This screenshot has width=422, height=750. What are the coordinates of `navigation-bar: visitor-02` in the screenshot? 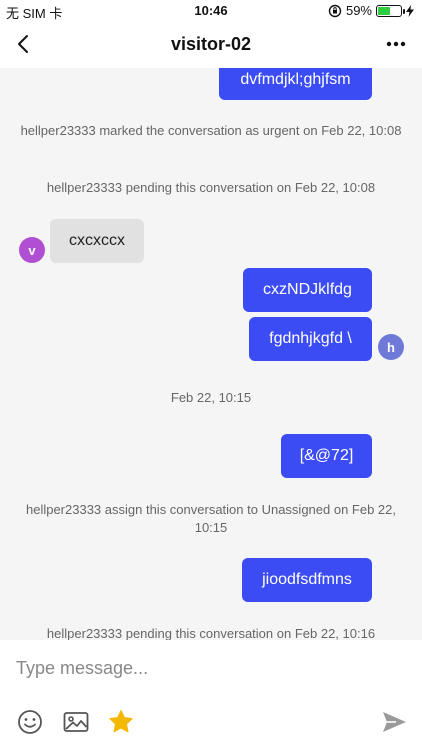 It's located at (211, 45).